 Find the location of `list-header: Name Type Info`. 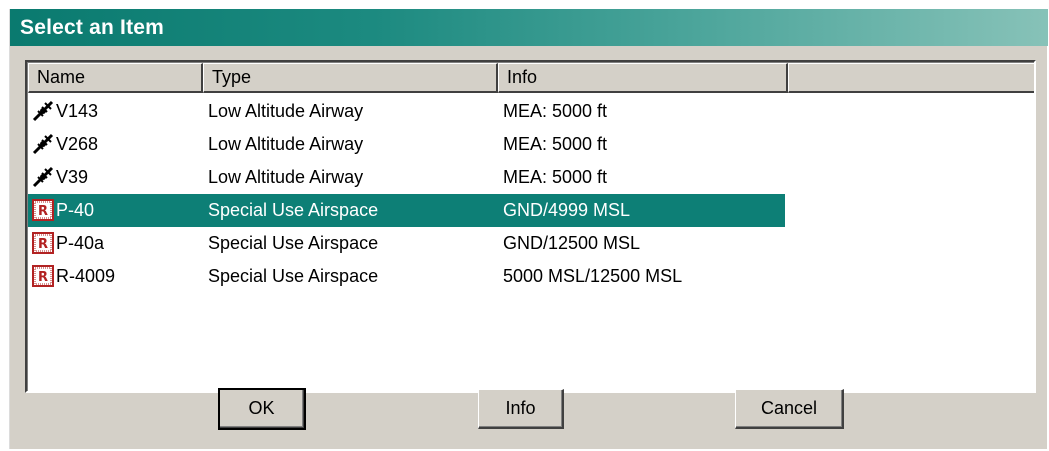

list-header: Name Type Info is located at coordinates (531, 78).